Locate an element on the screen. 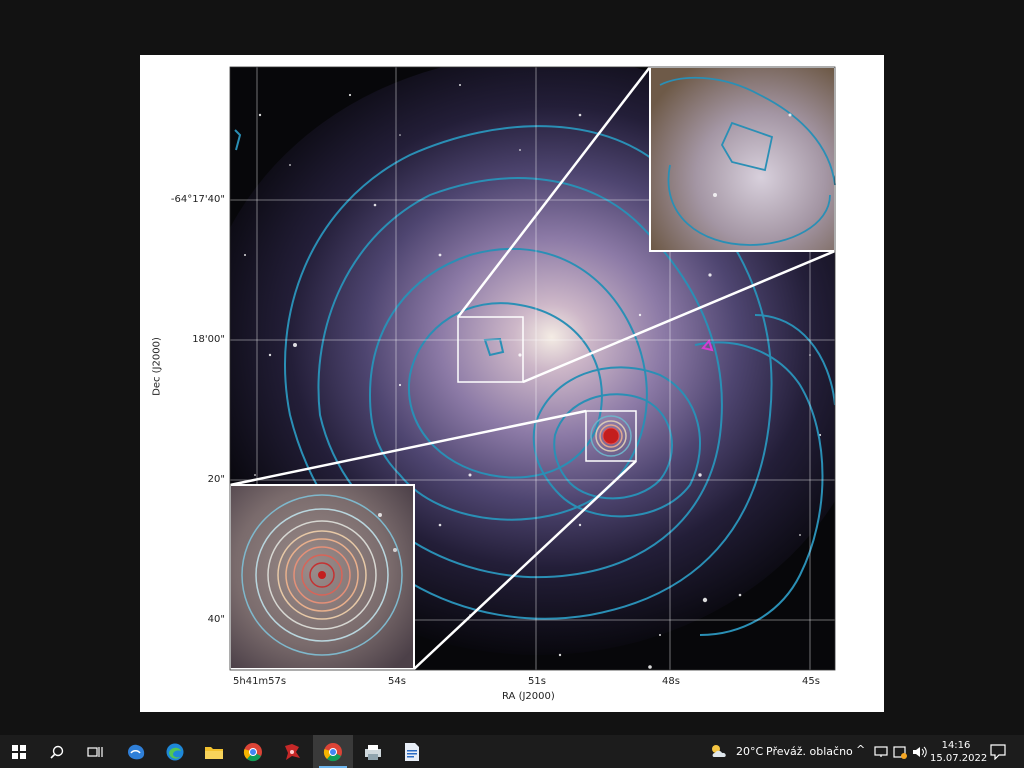 The width and height of the screenshot is (1024, 768). start-button is located at coordinates (19, 751).